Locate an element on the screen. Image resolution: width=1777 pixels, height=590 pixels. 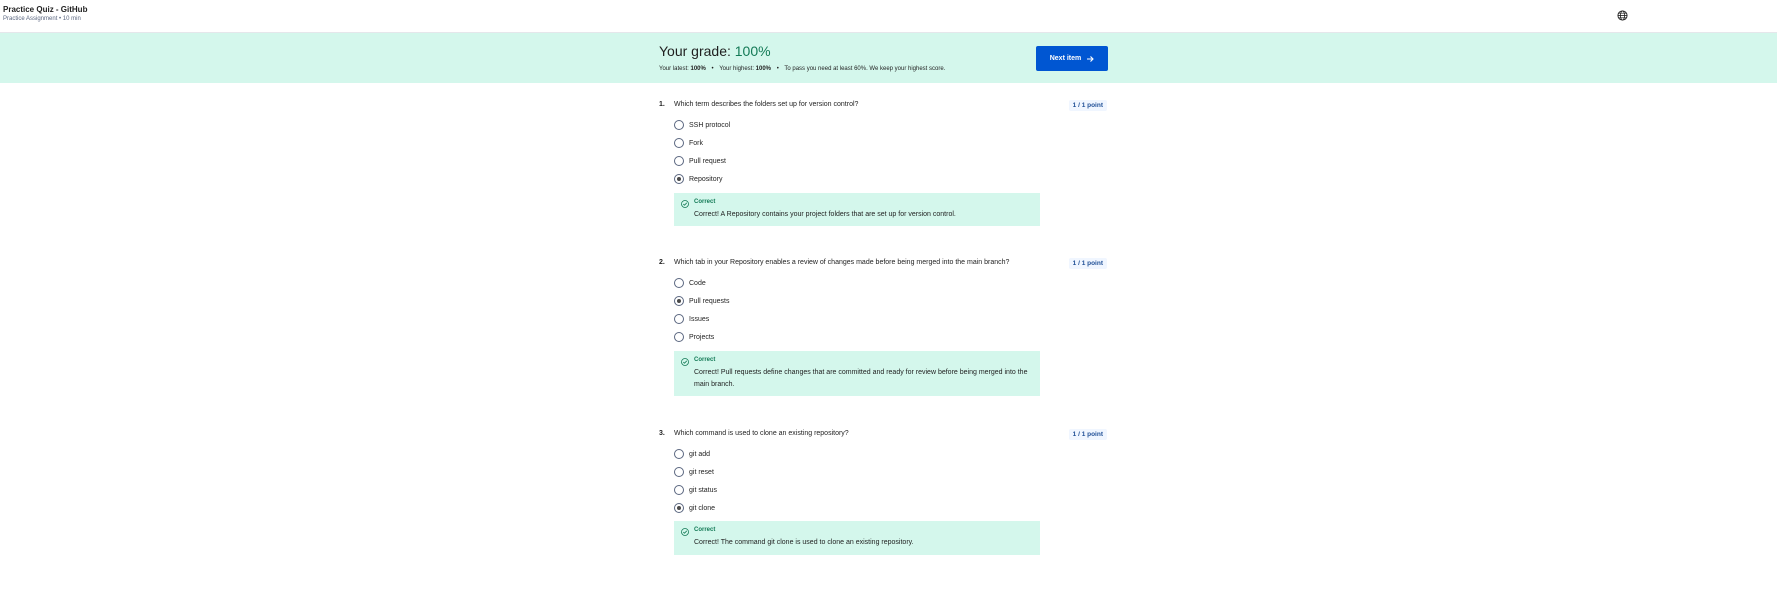
option-label: Issues is located at coordinates (699, 319).